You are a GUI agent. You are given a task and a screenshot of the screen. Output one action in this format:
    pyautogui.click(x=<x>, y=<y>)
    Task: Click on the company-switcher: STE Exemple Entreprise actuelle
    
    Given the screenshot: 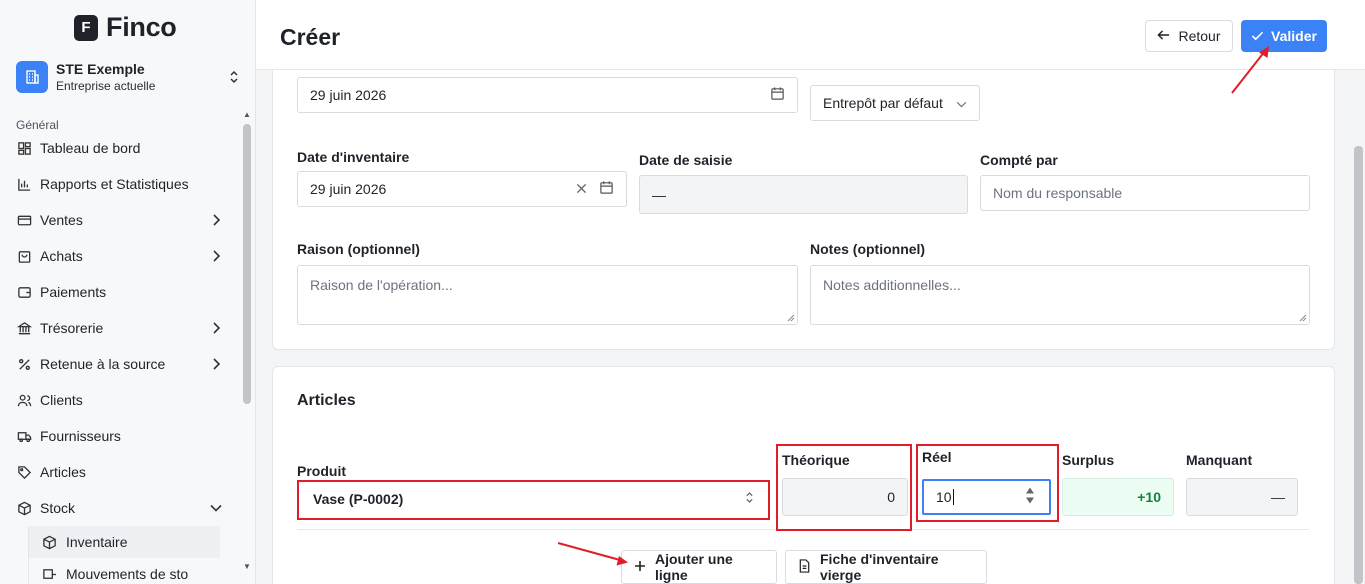 What is the action you would take?
    pyautogui.click(x=128, y=77)
    